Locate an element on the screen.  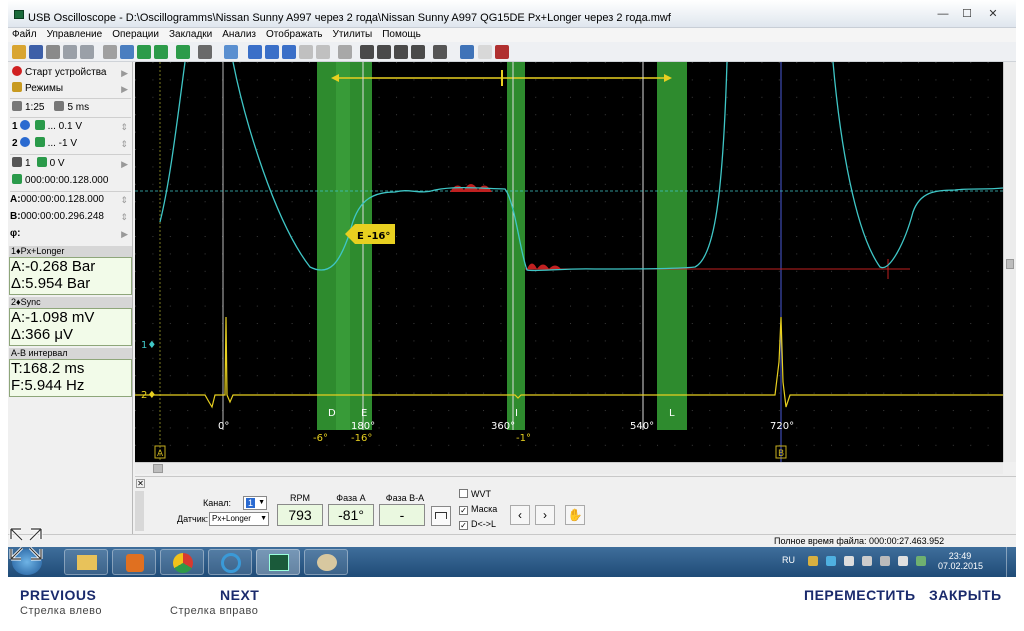
network-icon is located at coordinates (867, 561).